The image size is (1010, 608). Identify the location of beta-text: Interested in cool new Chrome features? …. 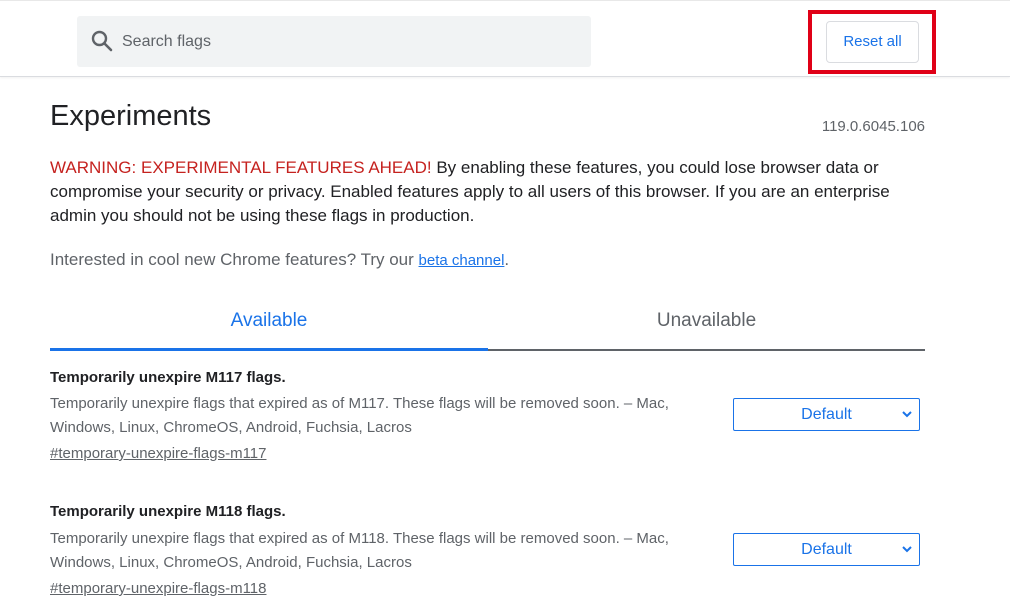
(279, 260).